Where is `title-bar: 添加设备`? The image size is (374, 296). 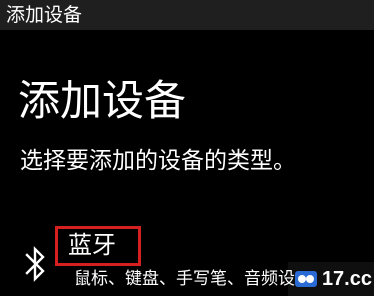
title-bar: 添加设备 is located at coordinates (187, 15).